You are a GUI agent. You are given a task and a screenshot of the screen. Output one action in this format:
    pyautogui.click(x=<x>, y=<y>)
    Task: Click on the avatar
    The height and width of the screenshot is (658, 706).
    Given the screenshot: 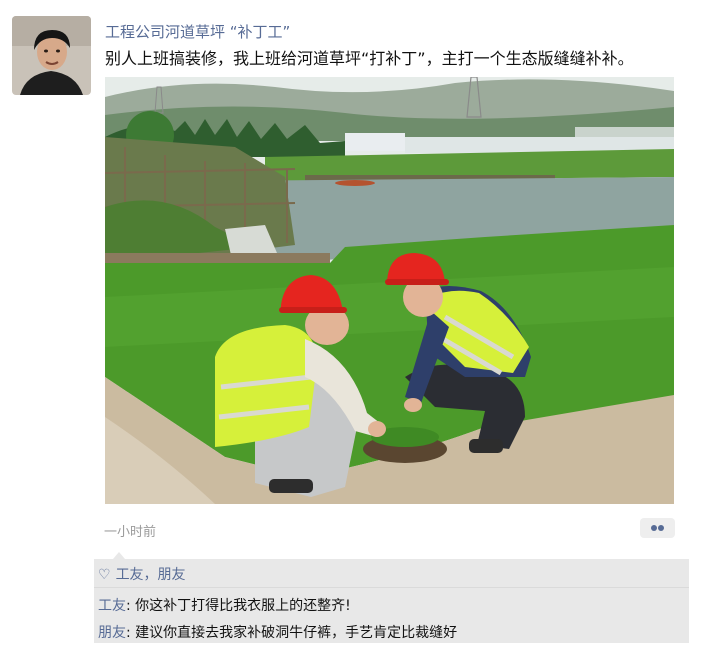 What is the action you would take?
    pyautogui.click(x=51, y=55)
    